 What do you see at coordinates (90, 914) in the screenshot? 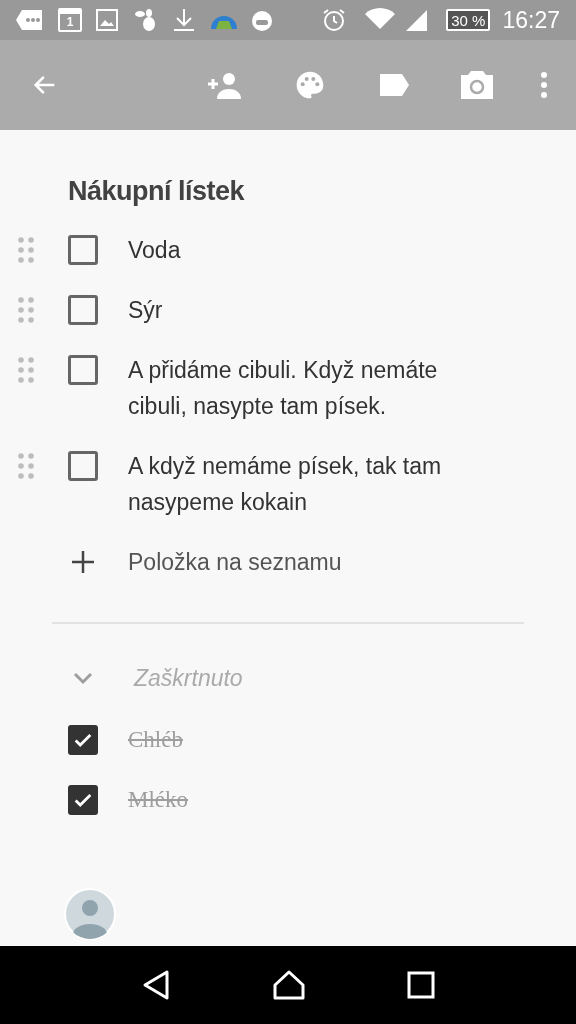
I see `avatar-icon` at bounding box center [90, 914].